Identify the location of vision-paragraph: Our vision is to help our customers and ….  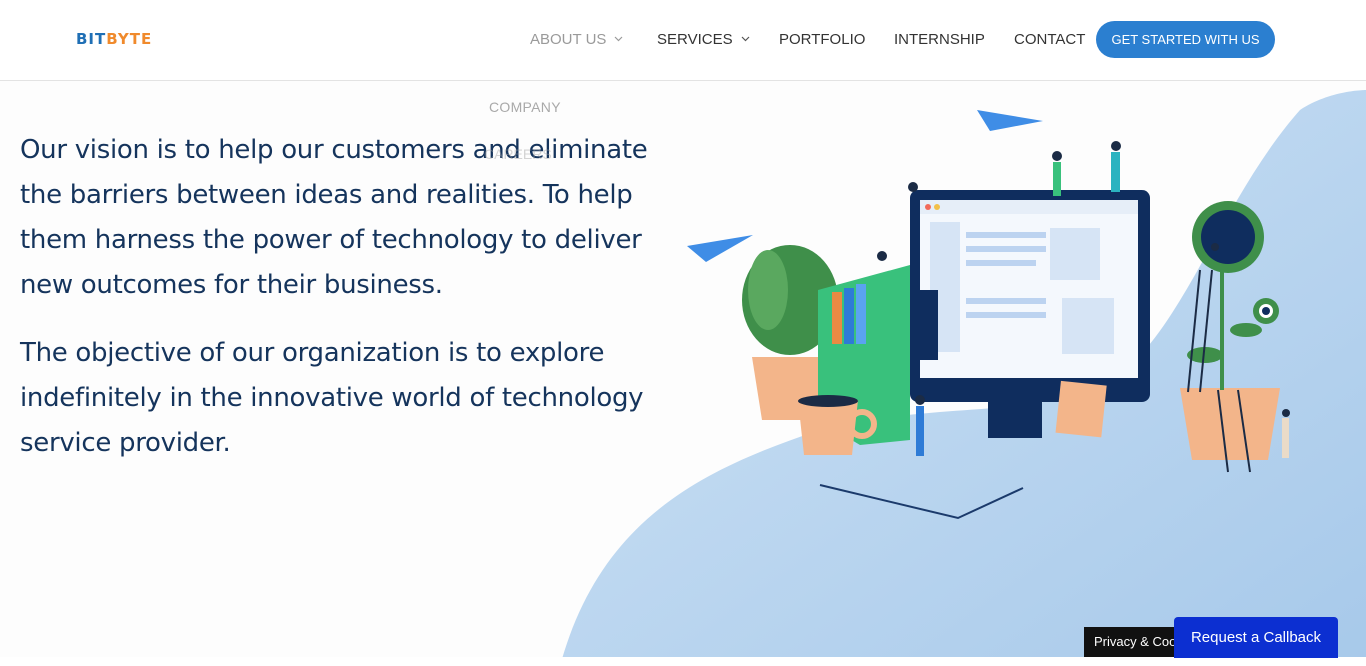
(334, 217).